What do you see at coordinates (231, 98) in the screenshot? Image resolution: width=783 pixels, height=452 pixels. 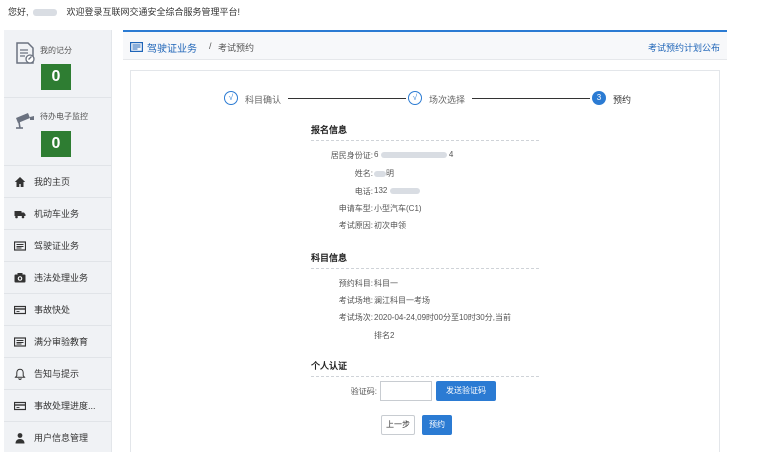 I see `step-1-check-icon: √` at bounding box center [231, 98].